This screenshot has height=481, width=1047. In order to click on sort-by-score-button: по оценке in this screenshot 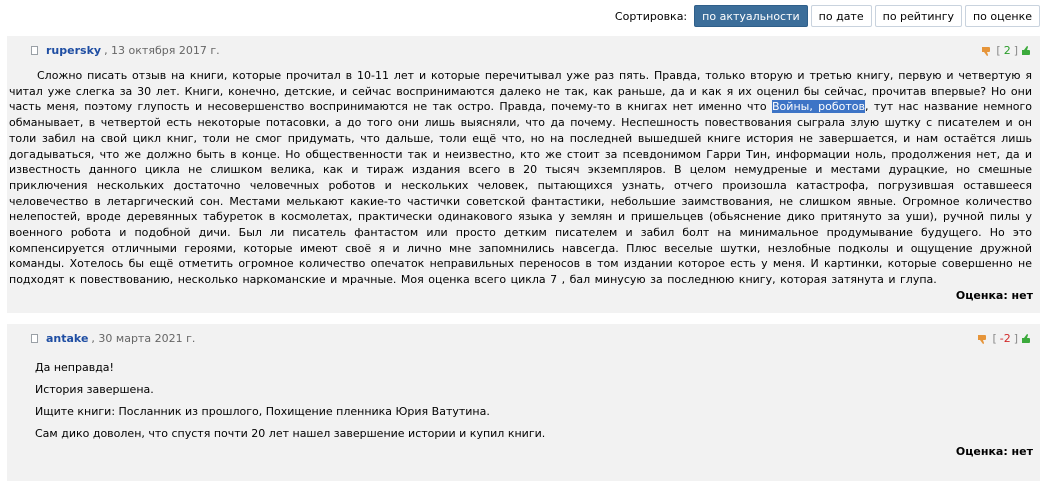, I will do `click(1002, 16)`.